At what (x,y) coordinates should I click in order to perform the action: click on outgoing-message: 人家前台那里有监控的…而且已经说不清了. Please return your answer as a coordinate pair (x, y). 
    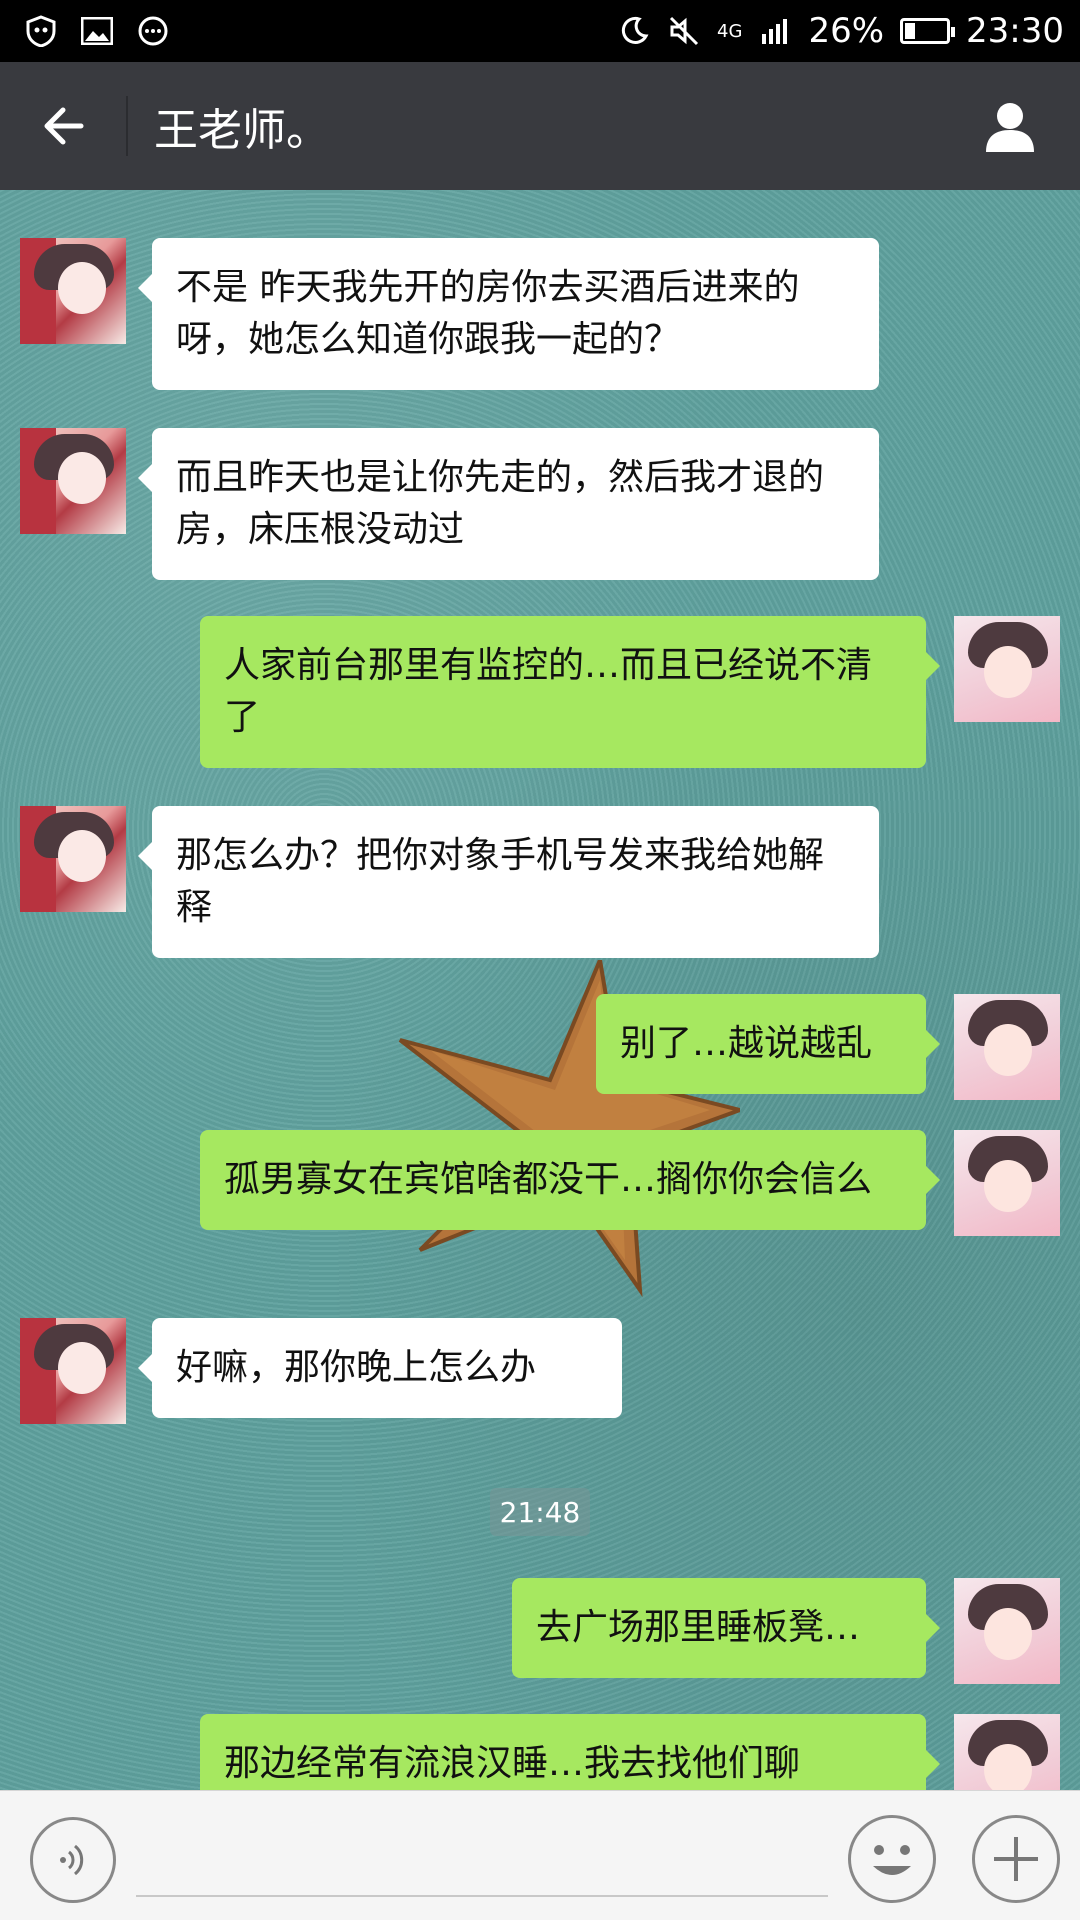
    Looking at the image, I should click on (570, 692).